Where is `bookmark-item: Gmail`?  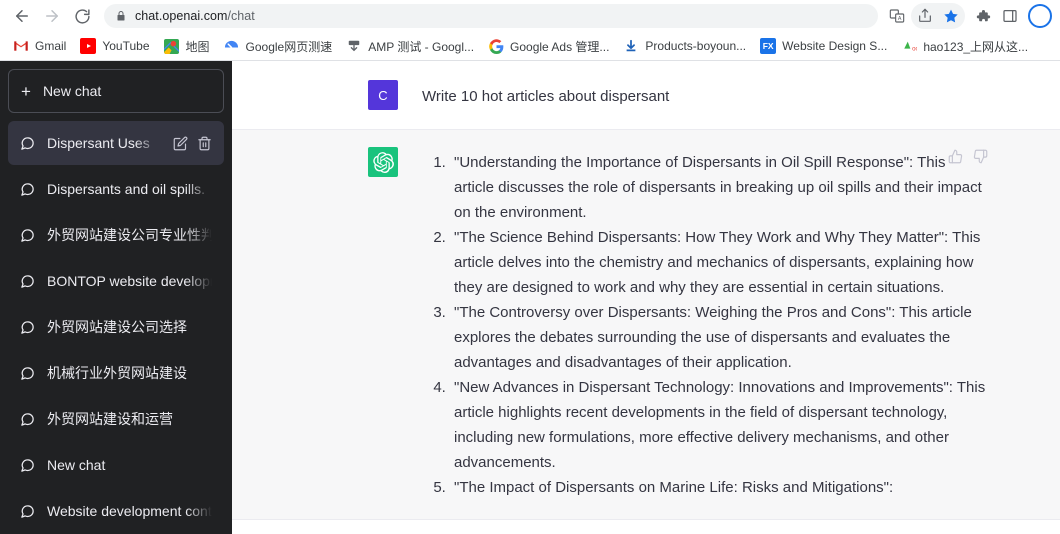
bookmark-item: Gmail is located at coordinates (39, 46).